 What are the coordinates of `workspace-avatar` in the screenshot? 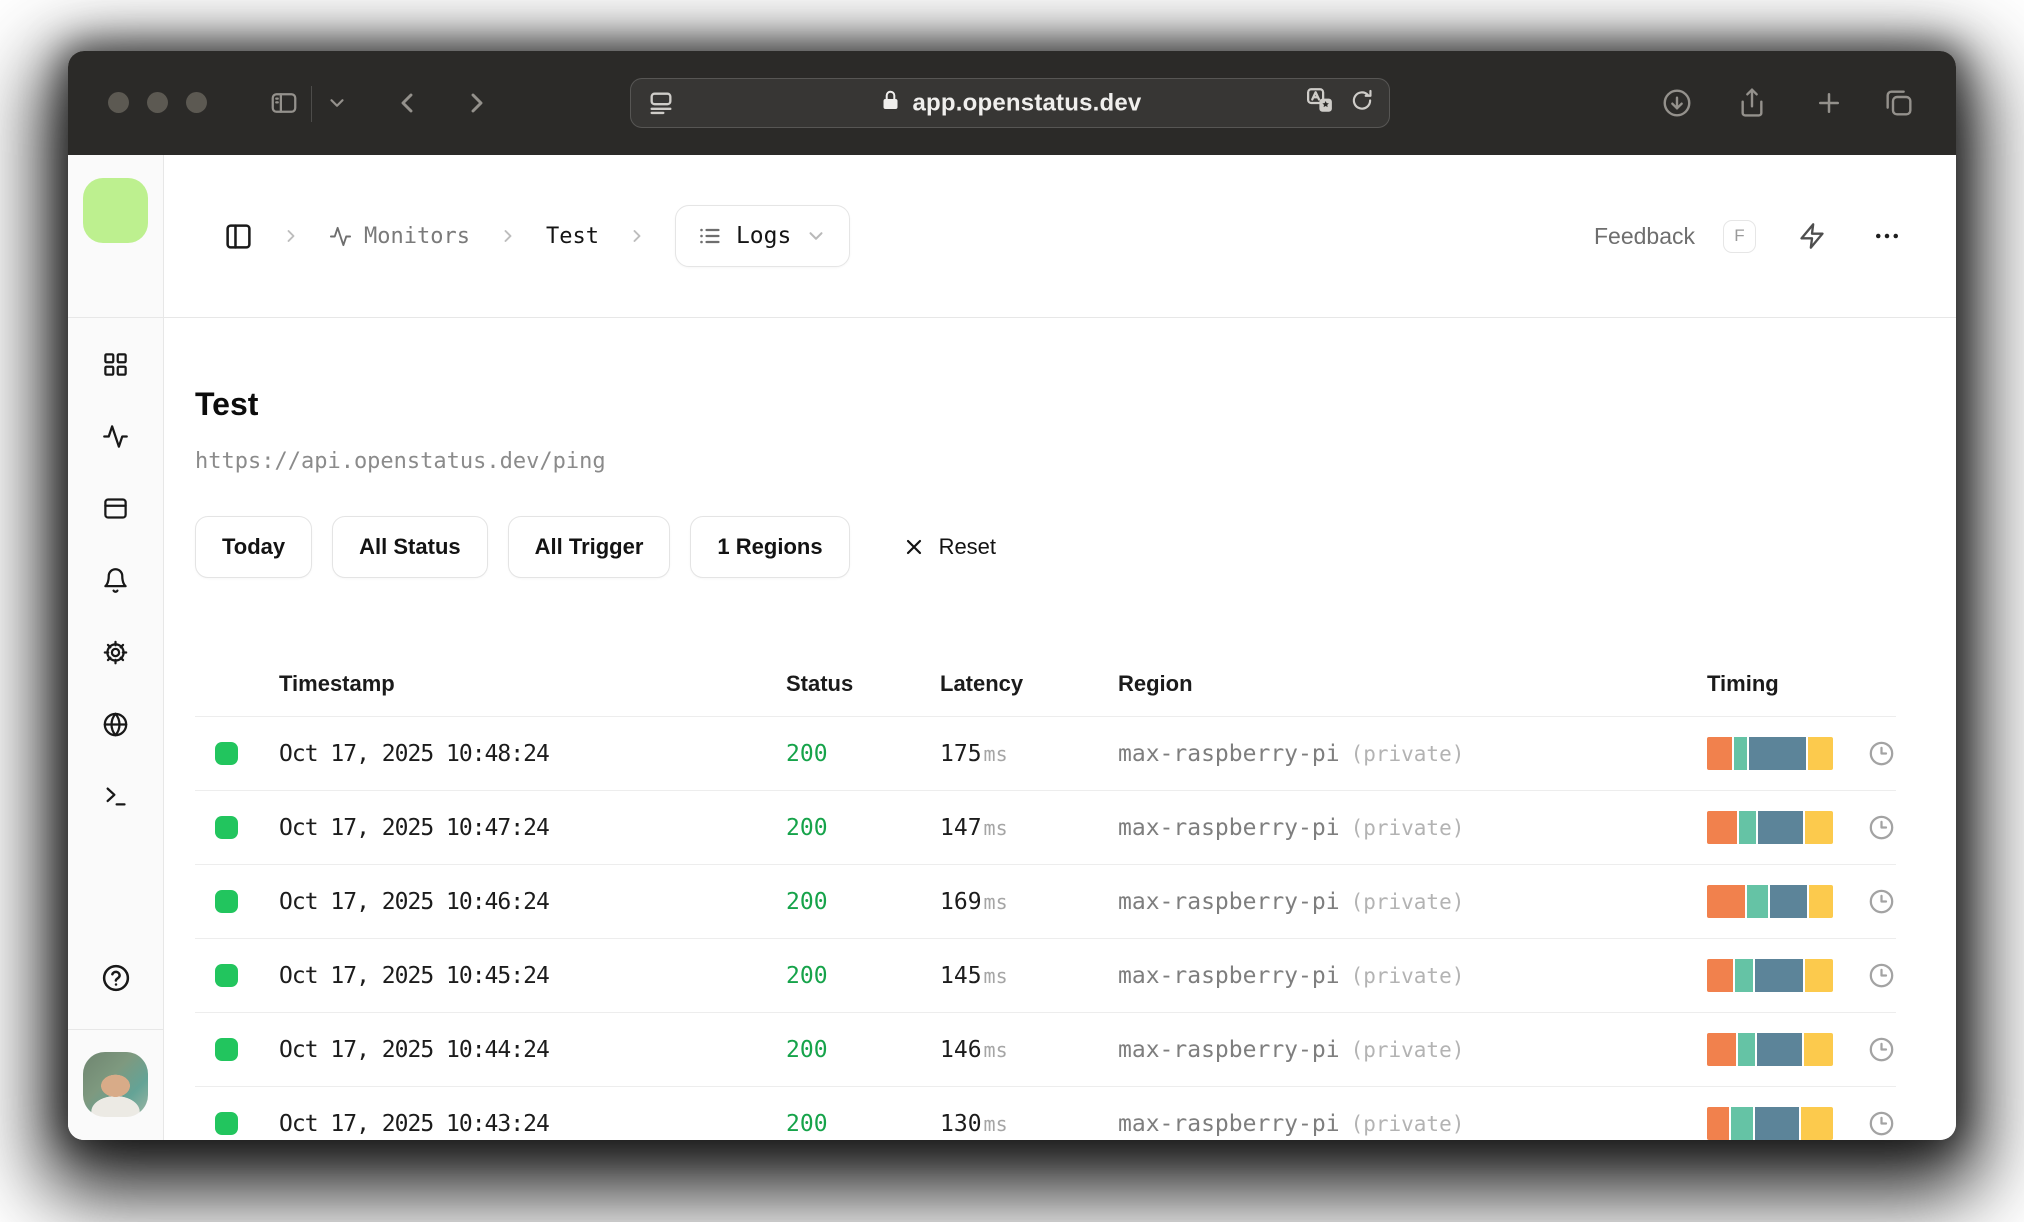 It's located at (115, 210).